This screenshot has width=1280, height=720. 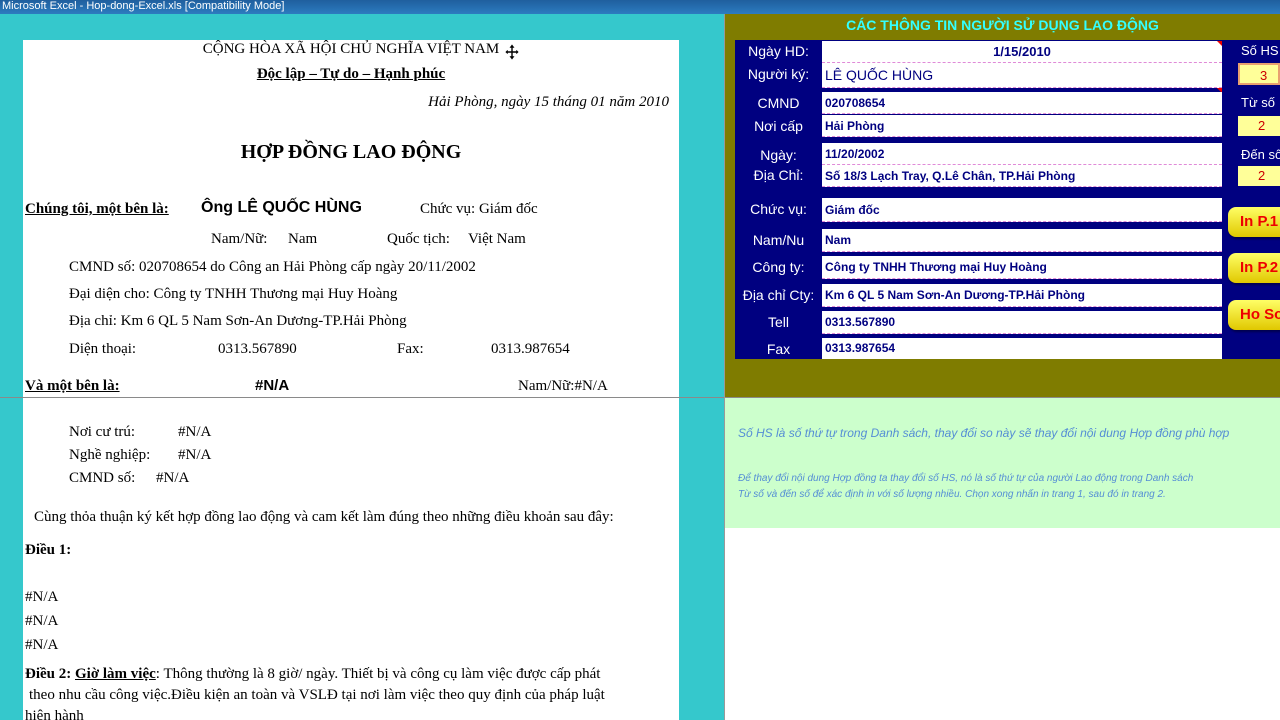 I want to click on print-page-2-button: In P.2, so click(x=1254, y=268).